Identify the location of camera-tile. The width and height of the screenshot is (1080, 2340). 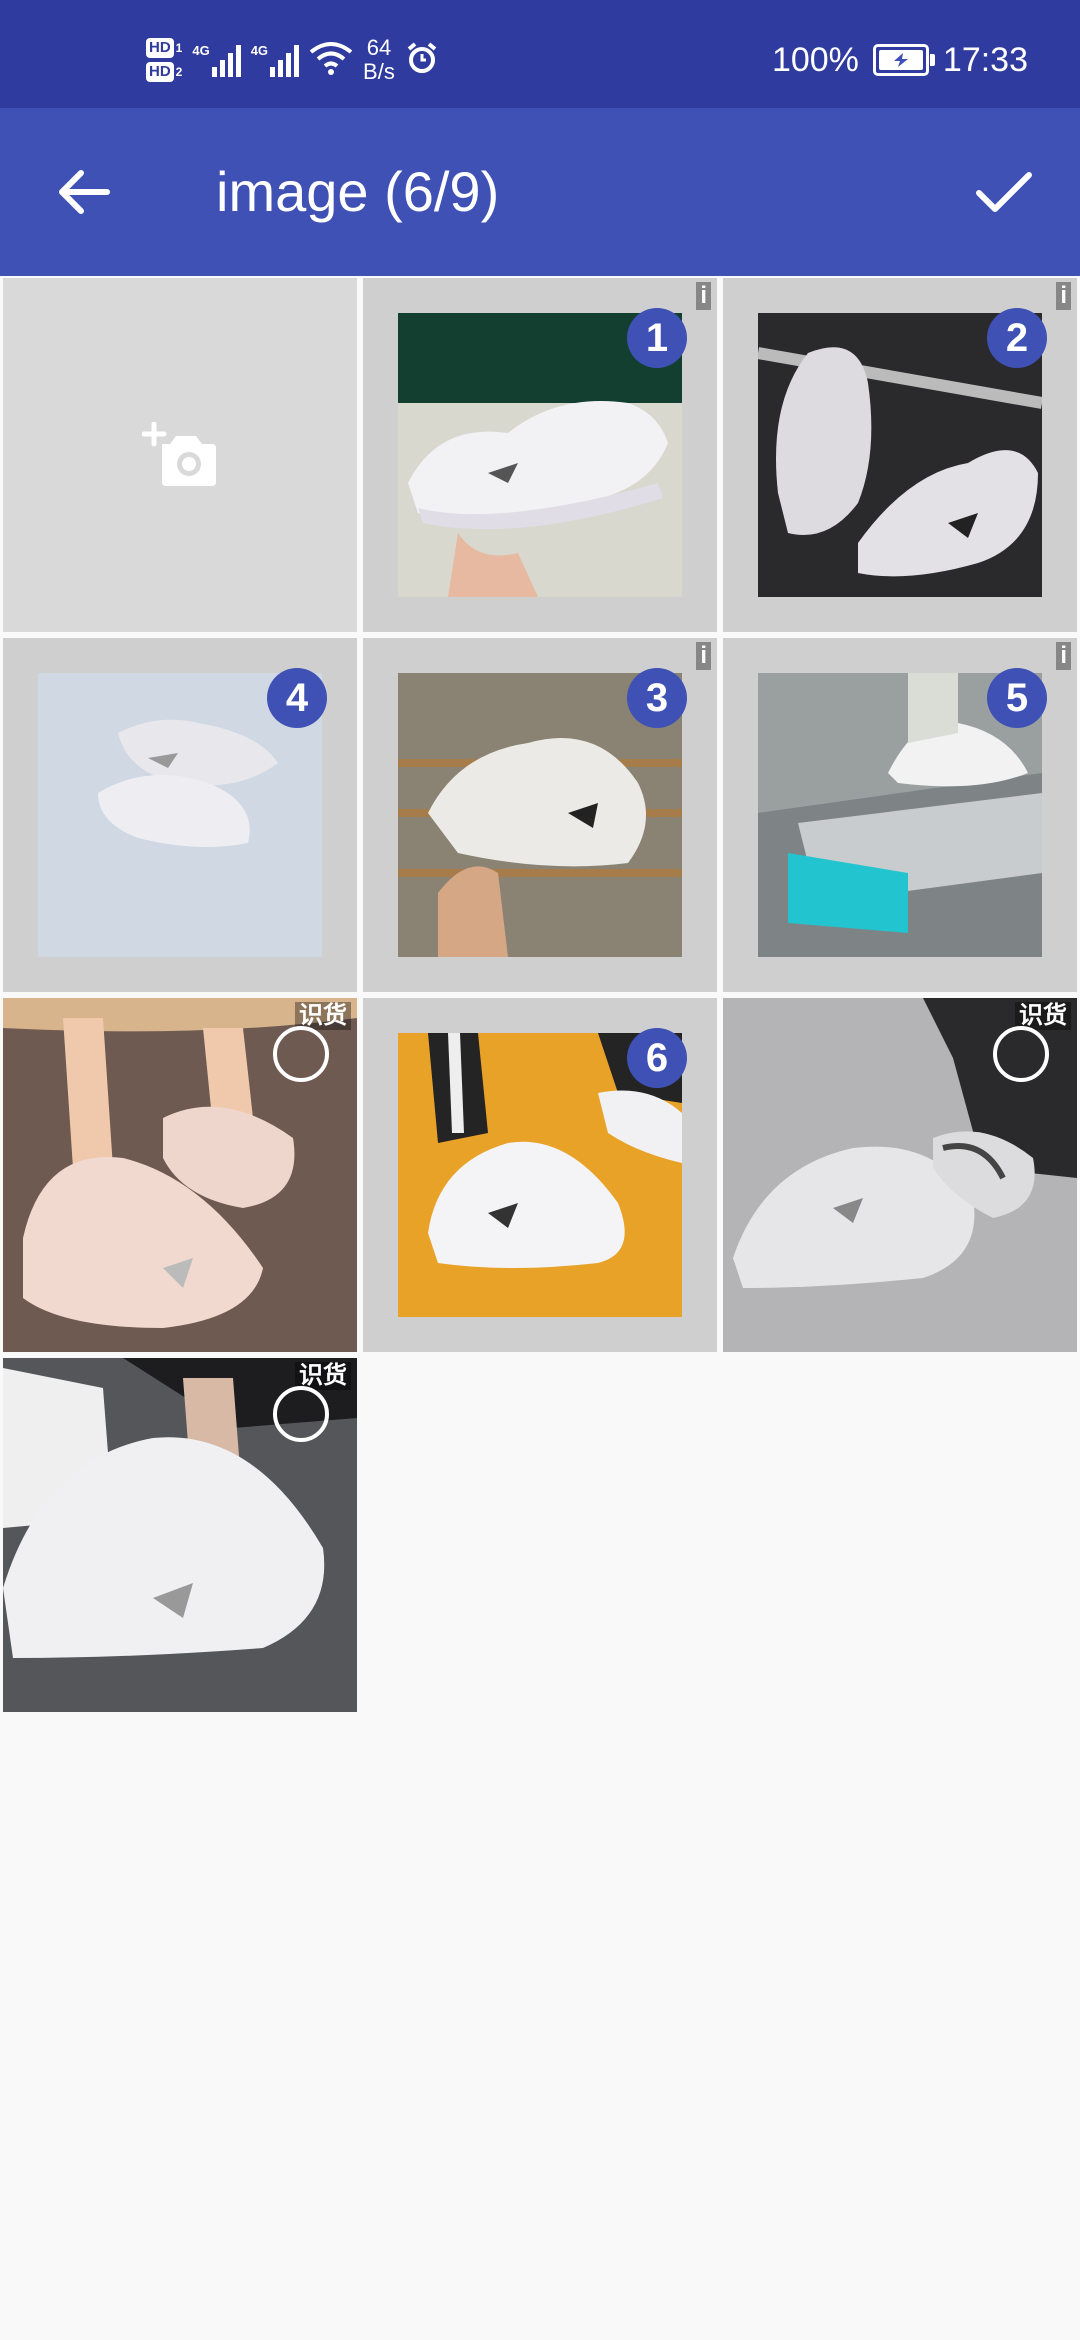
(180, 455).